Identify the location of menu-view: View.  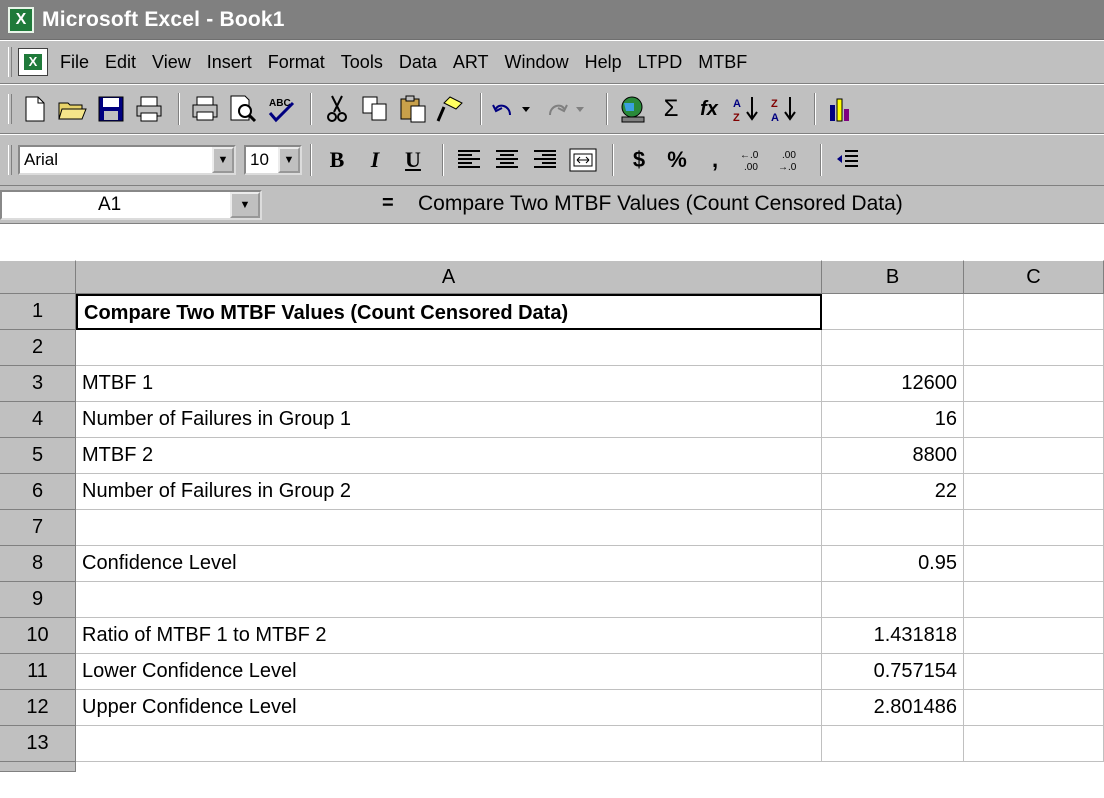
(171, 62).